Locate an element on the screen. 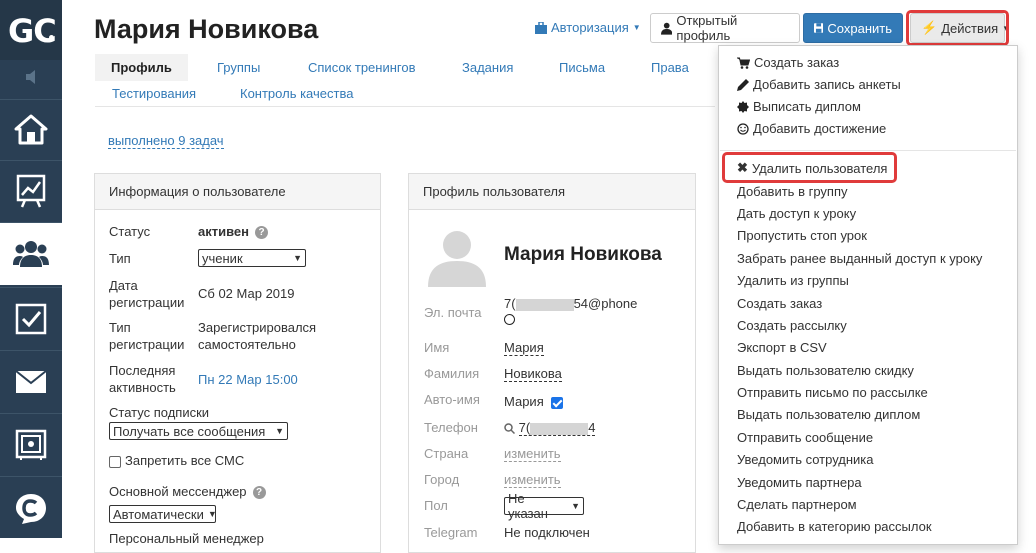  sms-checkbox is located at coordinates (115, 461).